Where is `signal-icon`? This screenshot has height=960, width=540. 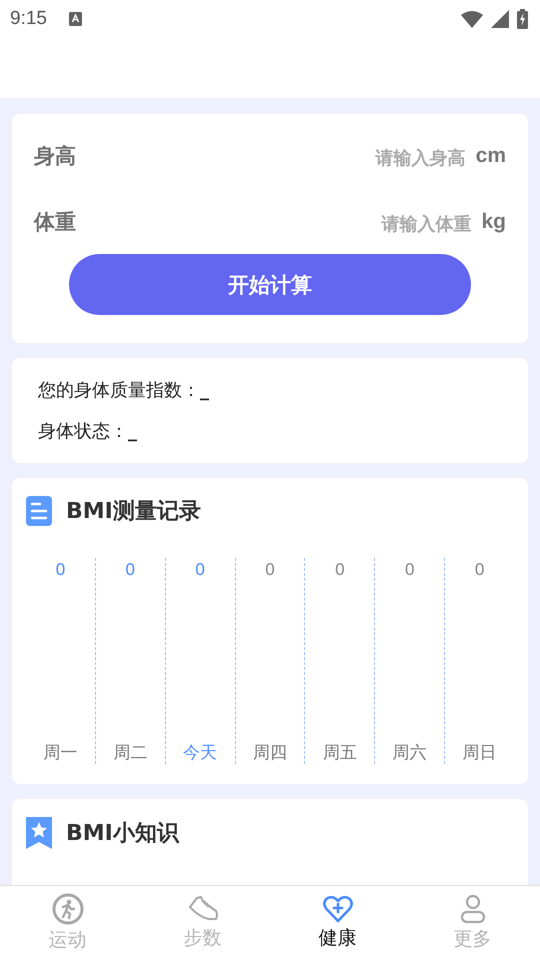 signal-icon is located at coordinates (500, 19).